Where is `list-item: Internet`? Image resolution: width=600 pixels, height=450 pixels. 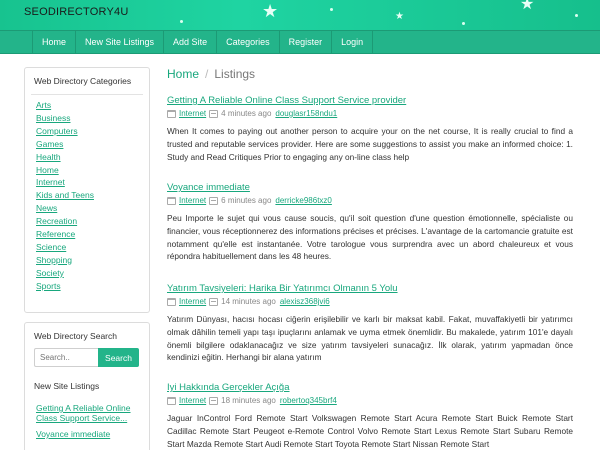 list-item: Internet is located at coordinates (92, 182).